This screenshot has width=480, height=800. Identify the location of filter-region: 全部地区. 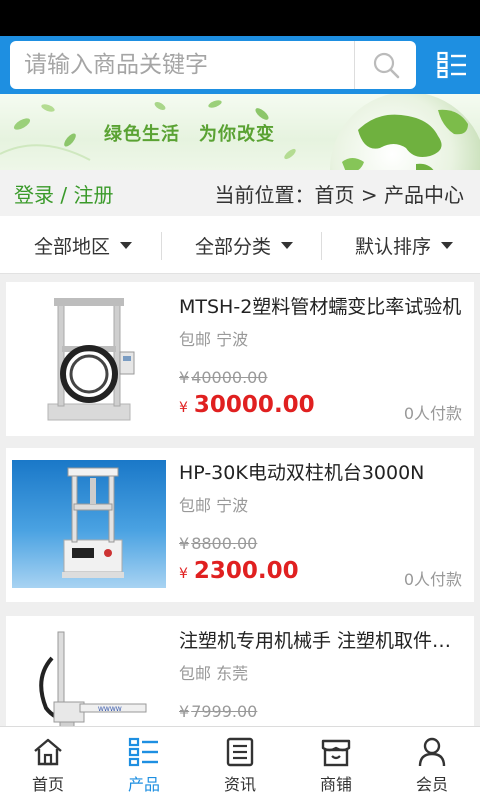
(83, 245).